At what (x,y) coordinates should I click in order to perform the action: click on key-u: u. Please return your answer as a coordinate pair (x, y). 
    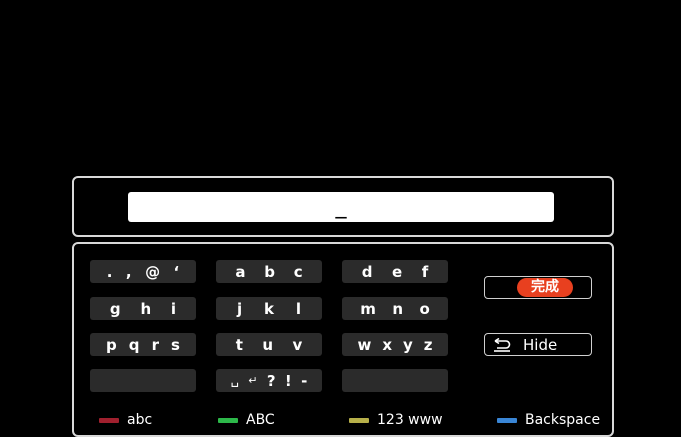
    Looking at the image, I should click on (267, 345).